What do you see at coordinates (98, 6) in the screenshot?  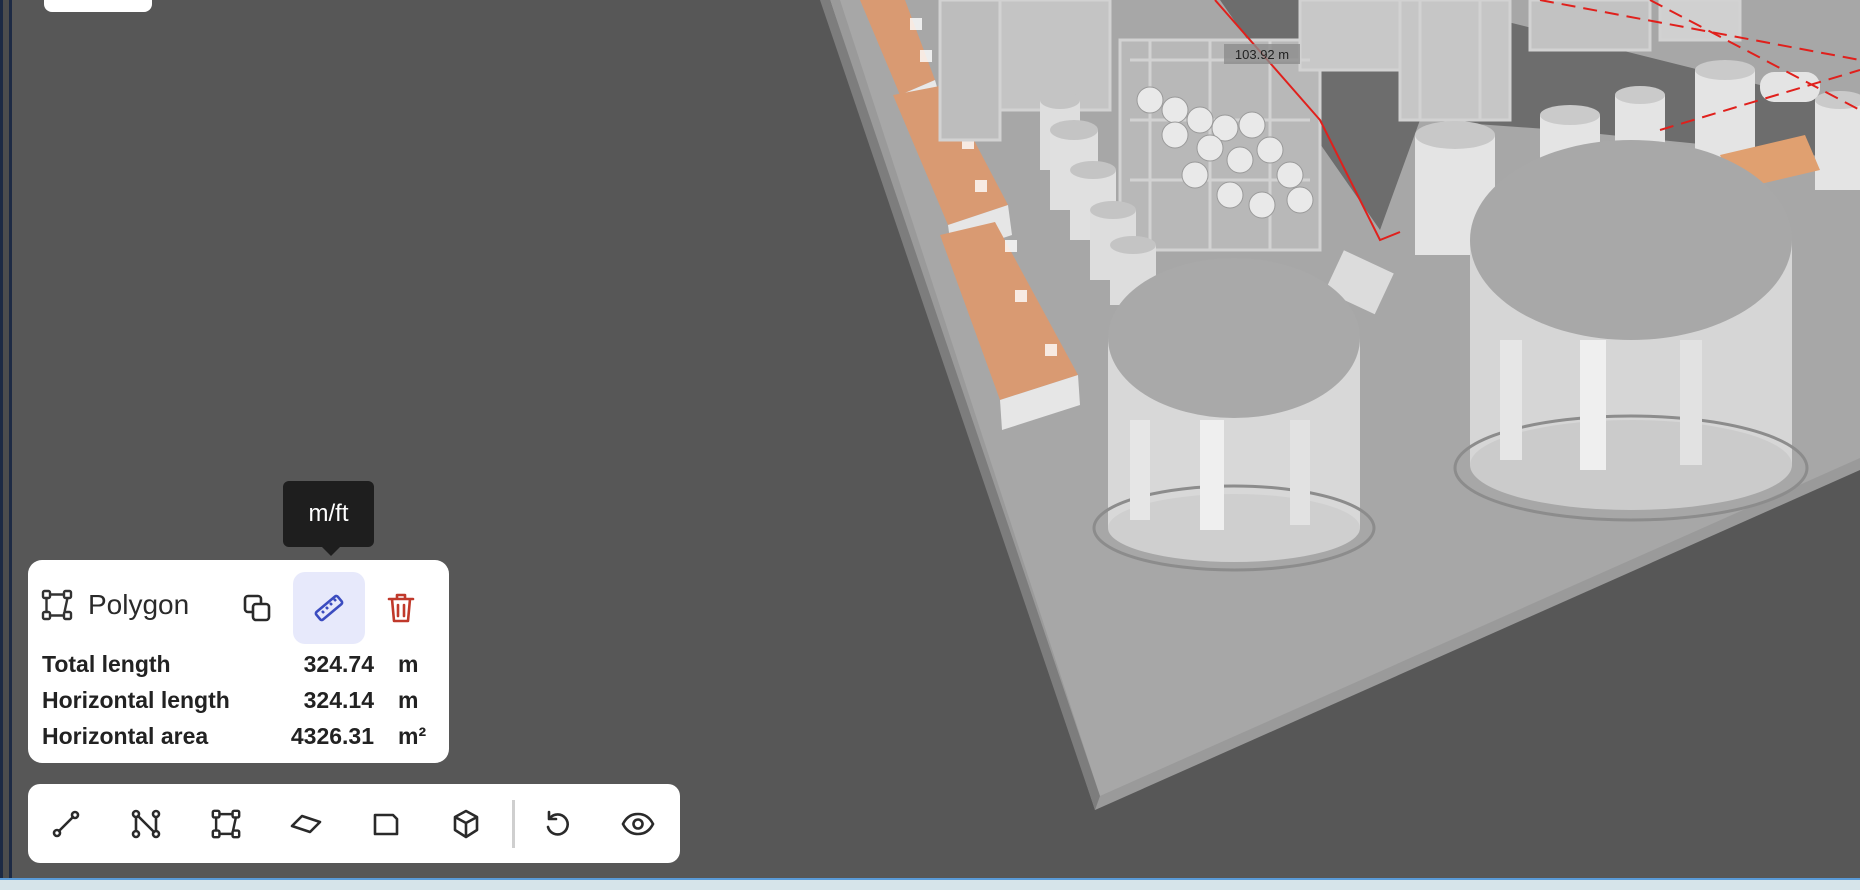 I see `top-left-control` at bounding box center [98, 6].